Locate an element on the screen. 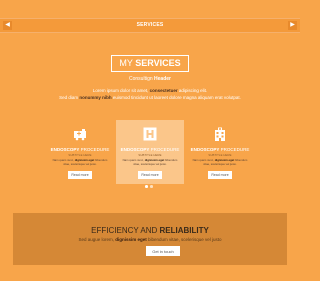 The width and height of the screenshot is (320, 281). hospital-building-icon is located at coordinates (220, 134).